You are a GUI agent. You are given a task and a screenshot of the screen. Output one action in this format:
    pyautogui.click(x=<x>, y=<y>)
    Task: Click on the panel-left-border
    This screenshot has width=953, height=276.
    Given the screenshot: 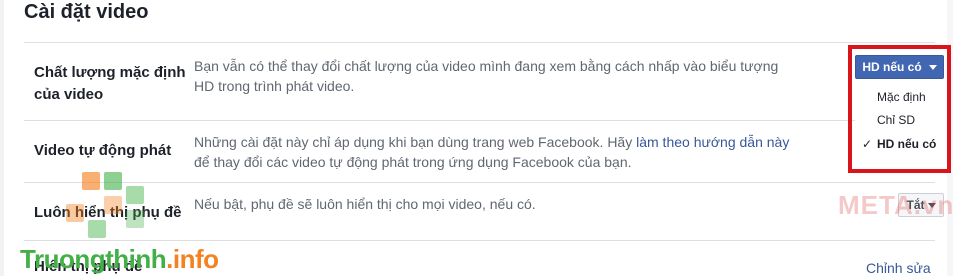 What is the action you would take?
    pyautogui.click(x=2, y=138)
    